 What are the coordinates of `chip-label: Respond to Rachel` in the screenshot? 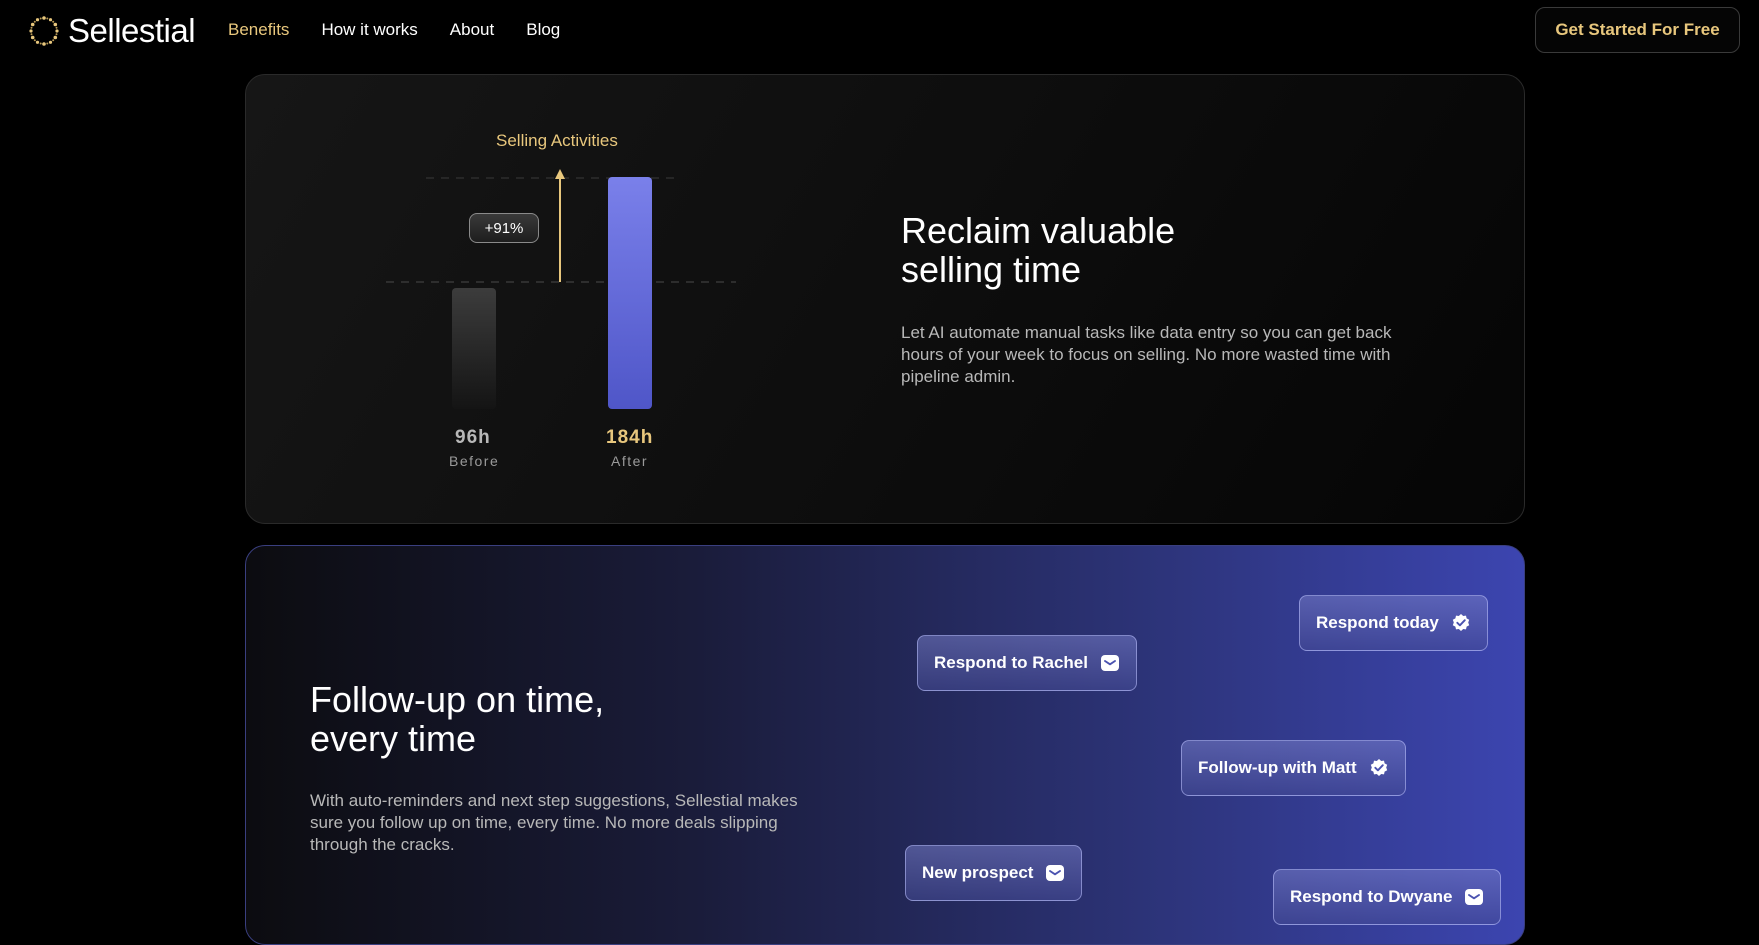 It's located at (1011, 662).